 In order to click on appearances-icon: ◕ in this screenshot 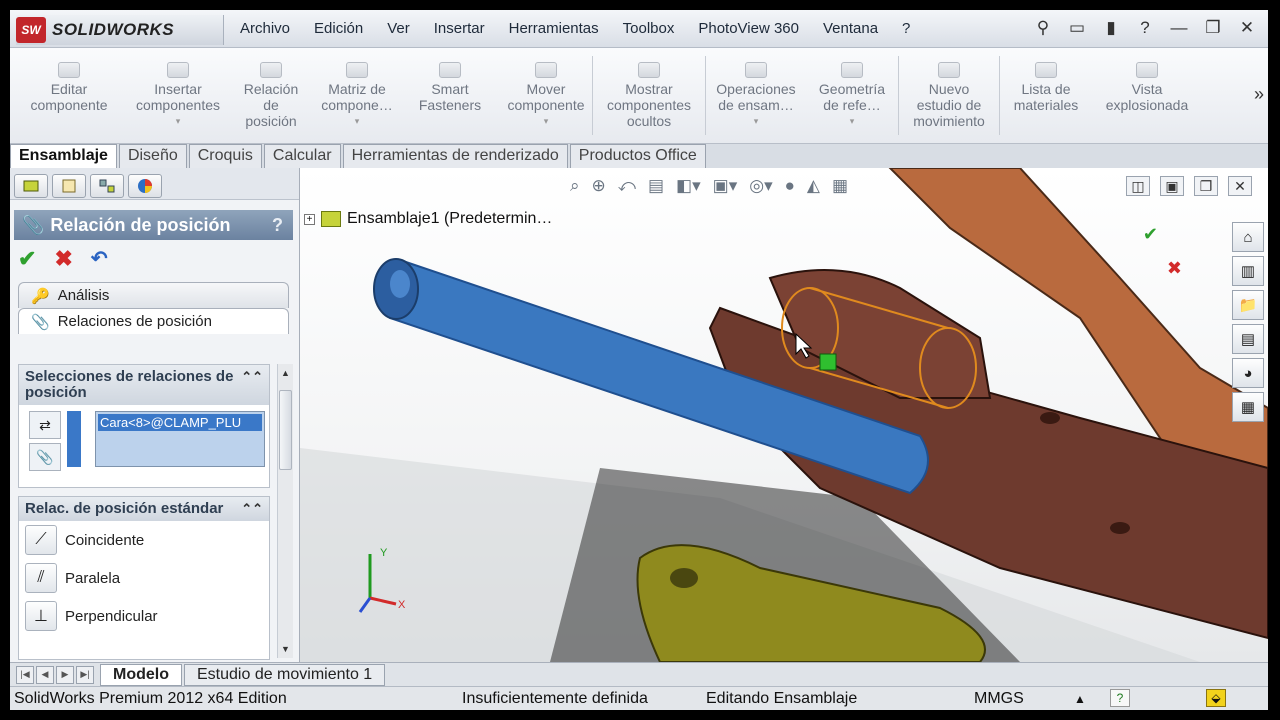, I will do `click(1248, 373)`.